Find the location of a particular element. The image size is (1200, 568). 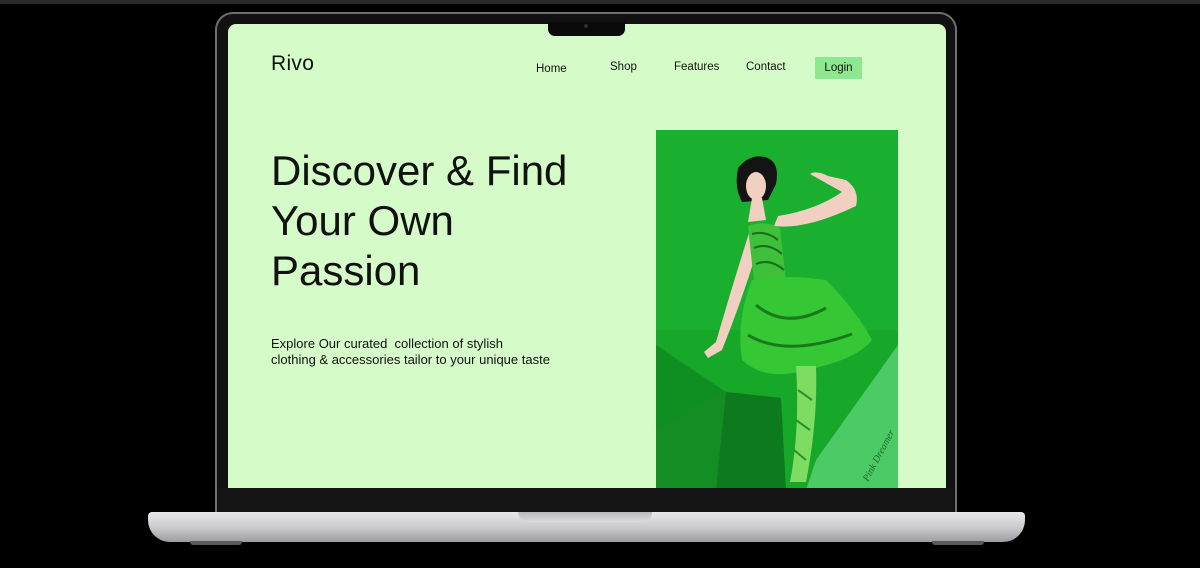

login-button: Login is located at coordinates (838, 68).